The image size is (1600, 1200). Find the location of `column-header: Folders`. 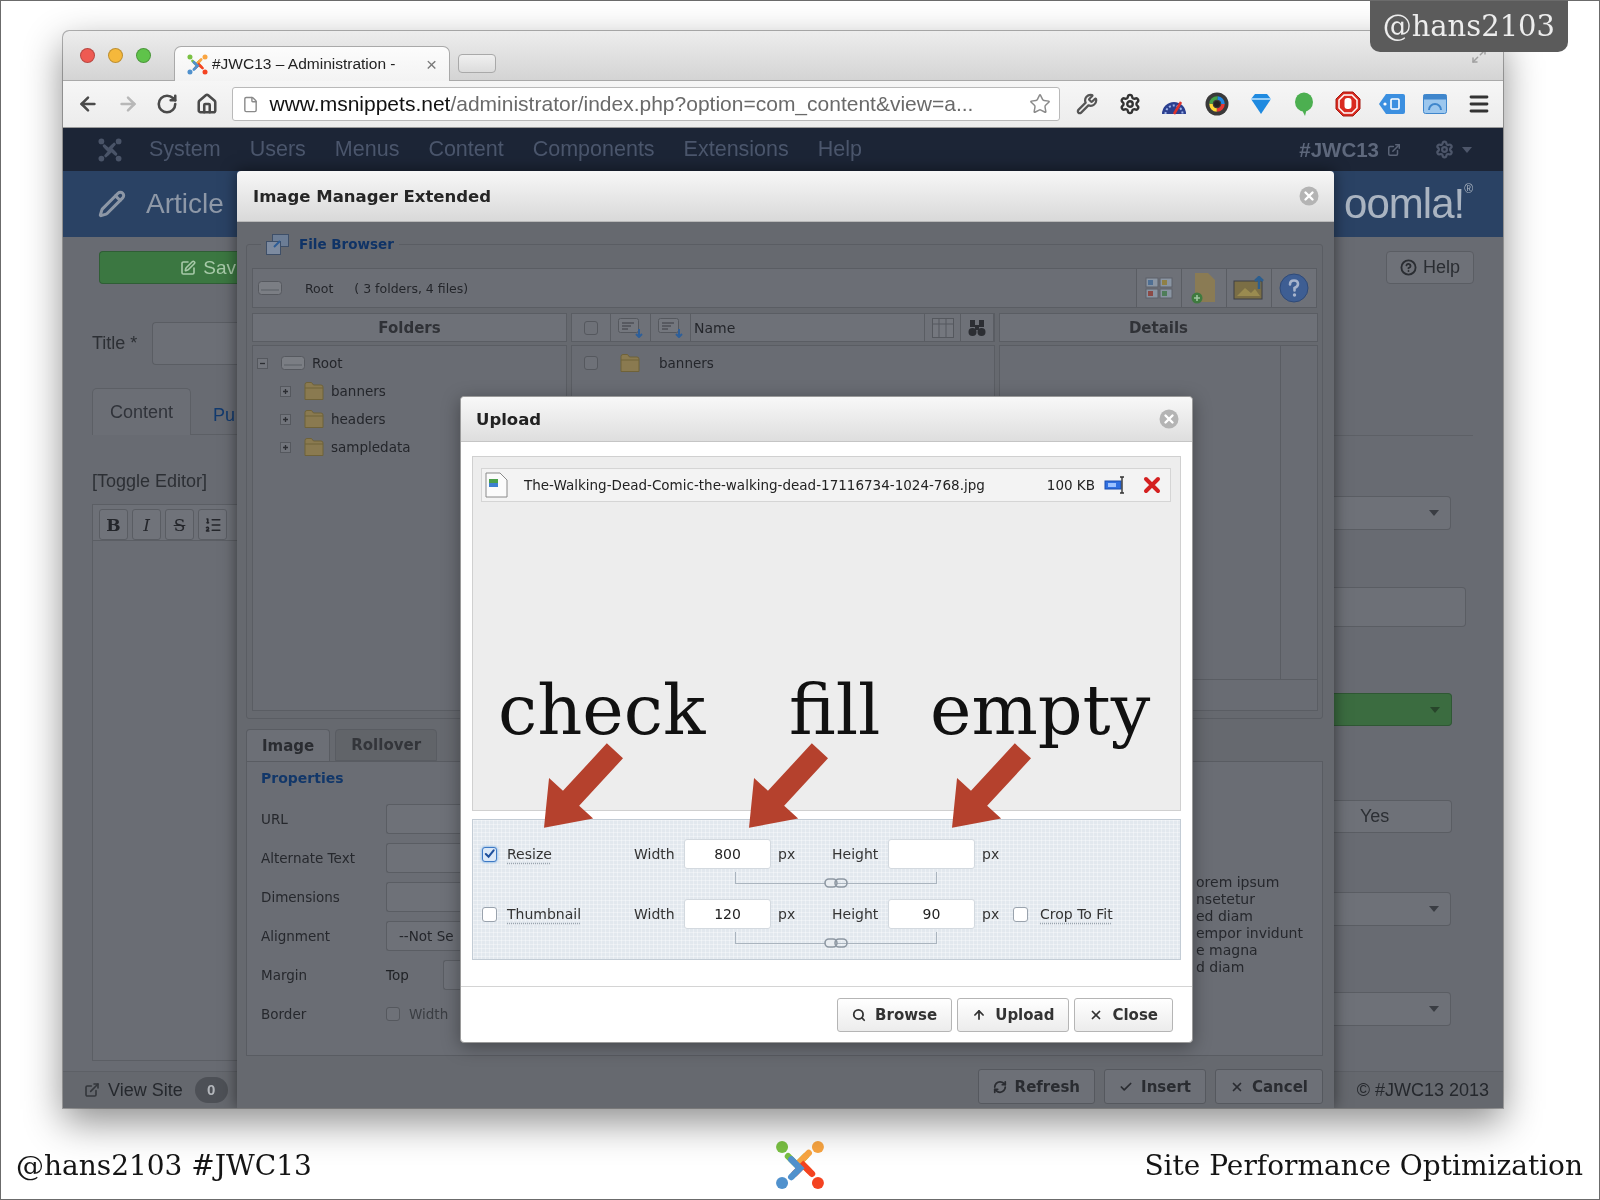

column-header: Folders is located at coordinates (409, 327).